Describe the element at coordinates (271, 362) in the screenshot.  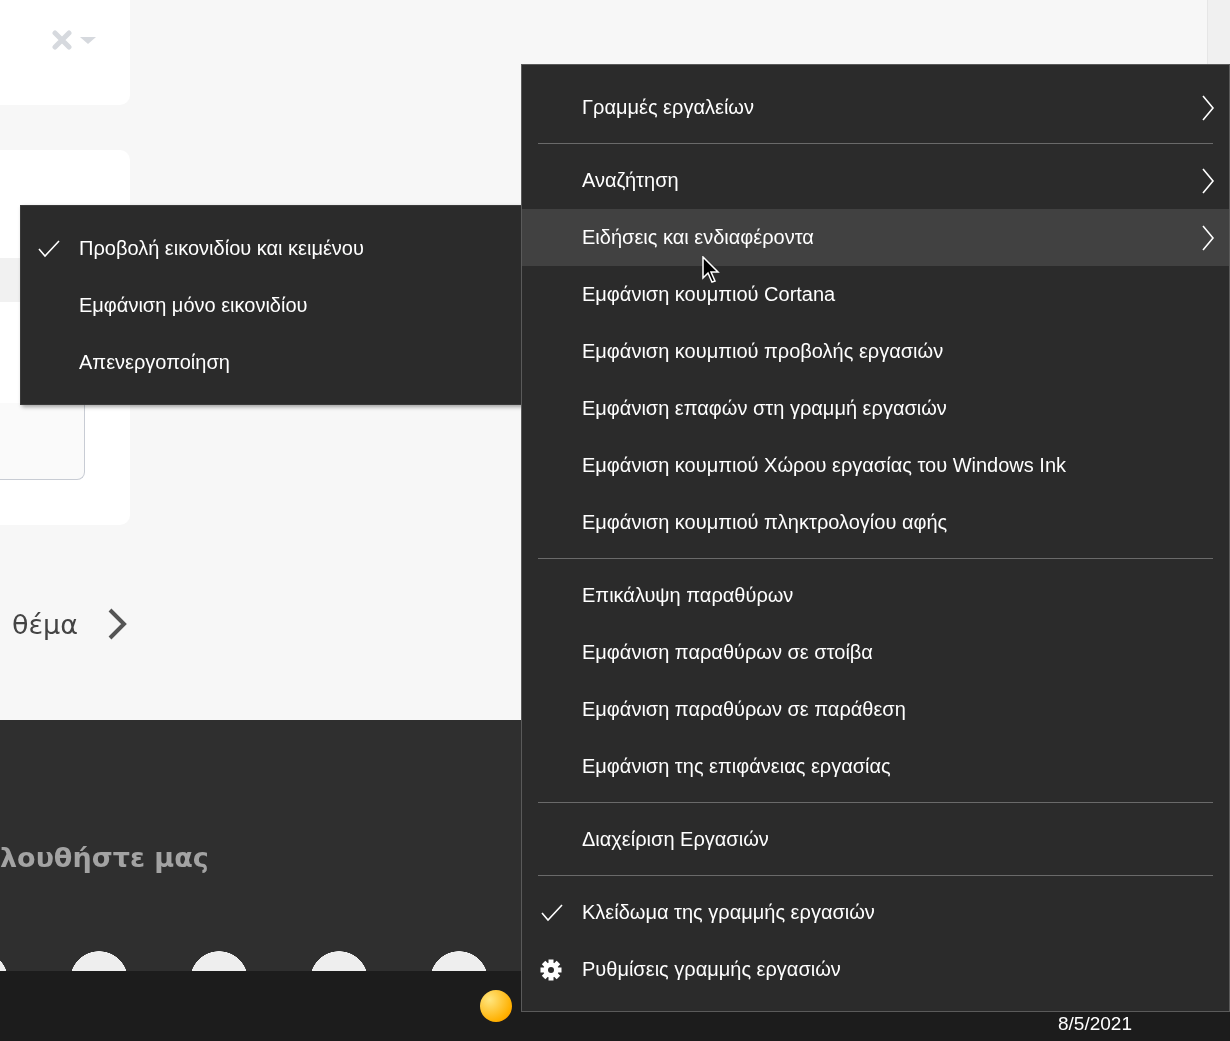
I see `menu-item: Απενεργοποίηση` at that location.